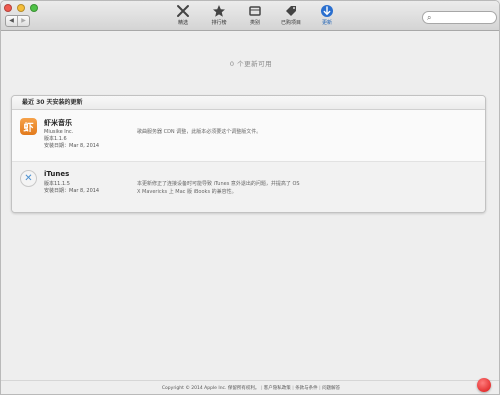 This screenshot has height=395, width=500. I want to click on minimize-window-button, so click(21, 8).